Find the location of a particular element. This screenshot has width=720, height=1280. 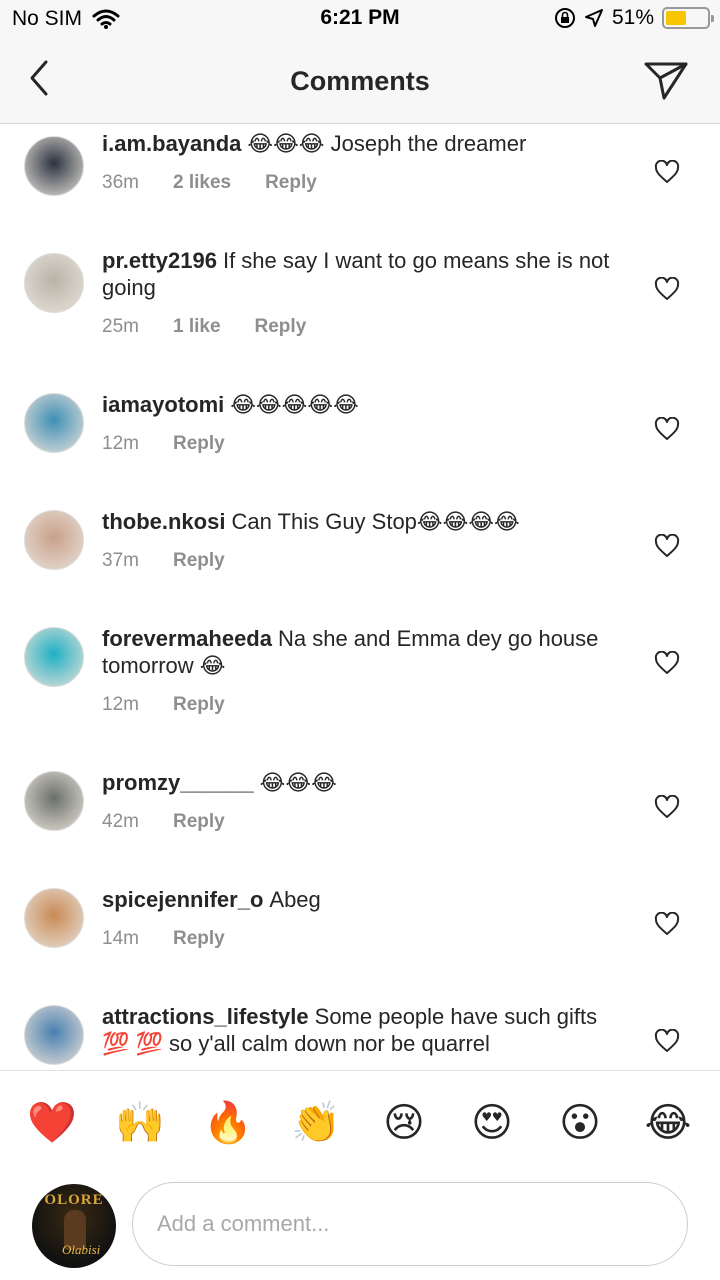

comment-message: Can This Guy Stop😂😂😂😂 is located at coordinates (375, 521).